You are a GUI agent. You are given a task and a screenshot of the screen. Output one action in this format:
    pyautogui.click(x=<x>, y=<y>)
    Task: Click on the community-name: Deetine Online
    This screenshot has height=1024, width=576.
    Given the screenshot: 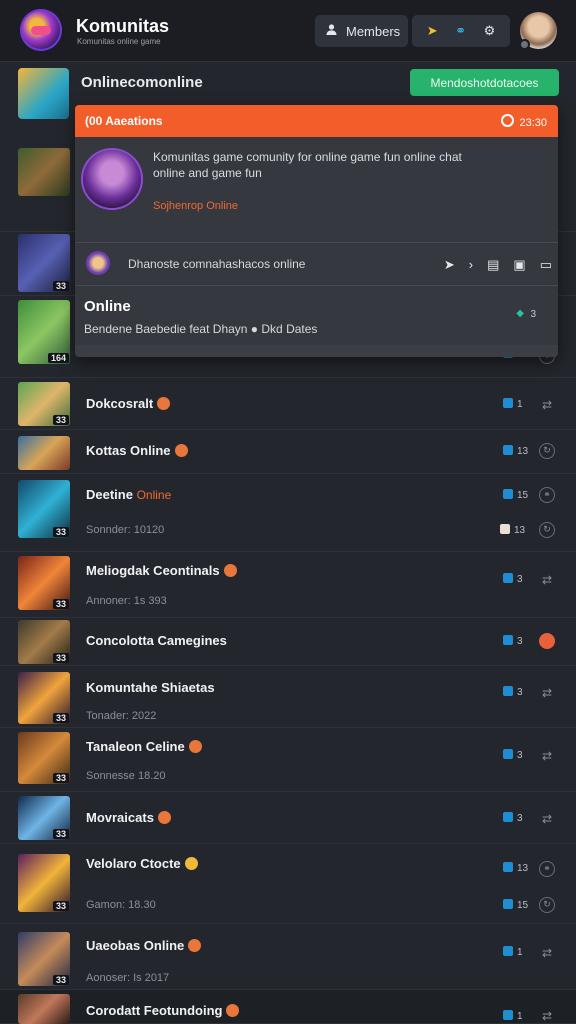 What is the action you would take?
    pyautogui.click(x=129, y=494)
    